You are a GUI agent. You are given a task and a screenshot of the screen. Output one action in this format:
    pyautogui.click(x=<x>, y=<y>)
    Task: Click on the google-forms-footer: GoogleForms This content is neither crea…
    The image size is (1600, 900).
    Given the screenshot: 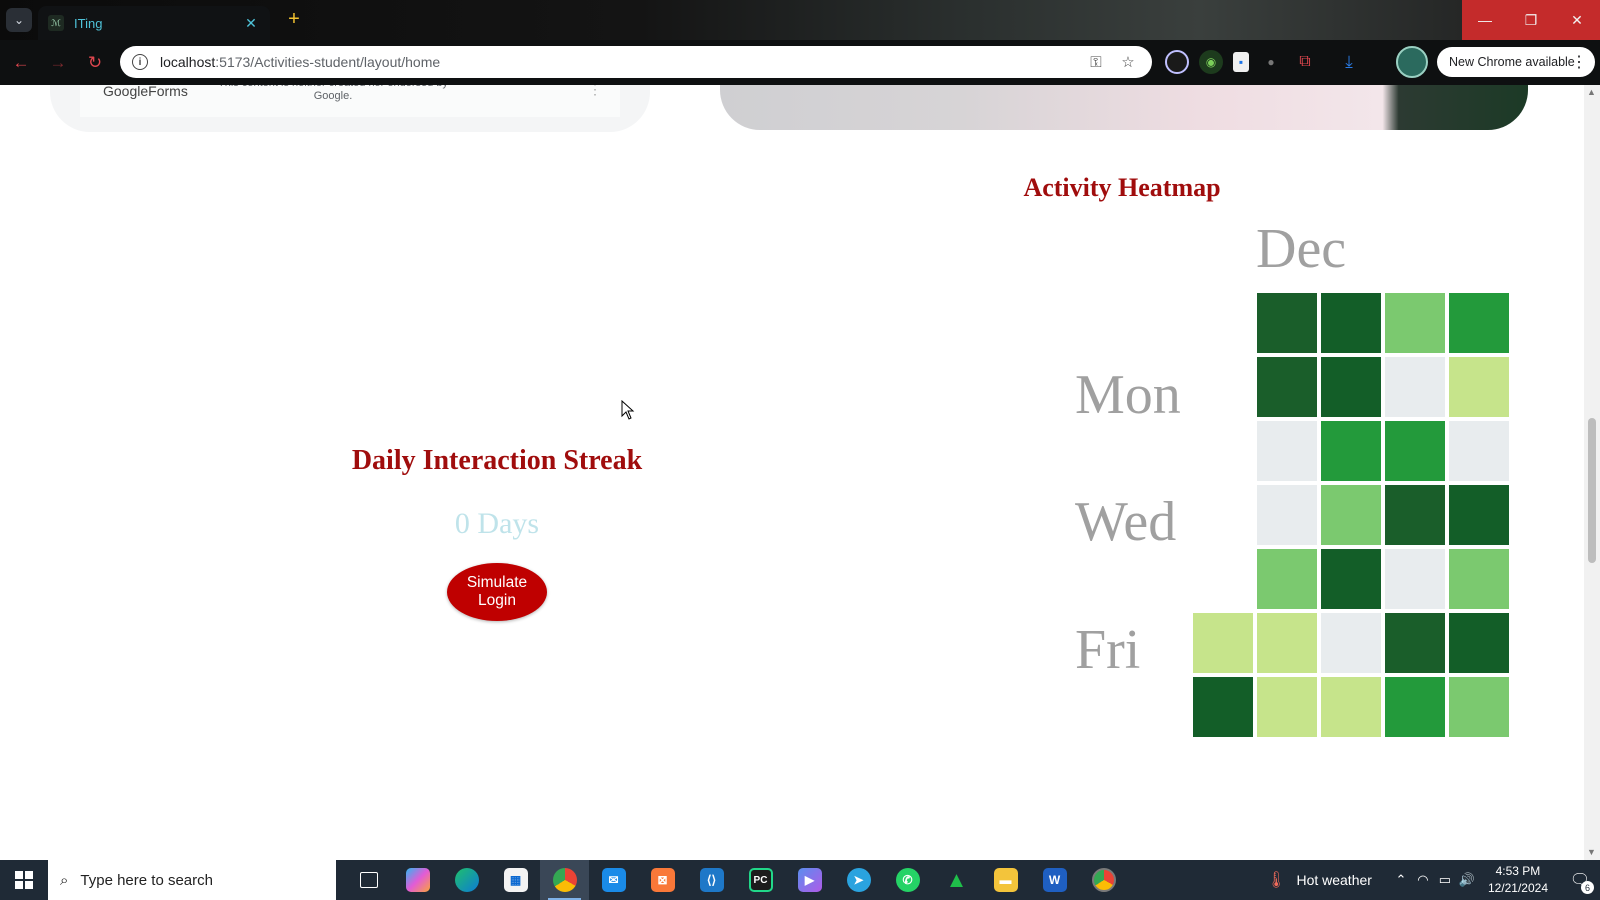 What is the action you would take?
    pyautogui.click(x=350, y=101)
    